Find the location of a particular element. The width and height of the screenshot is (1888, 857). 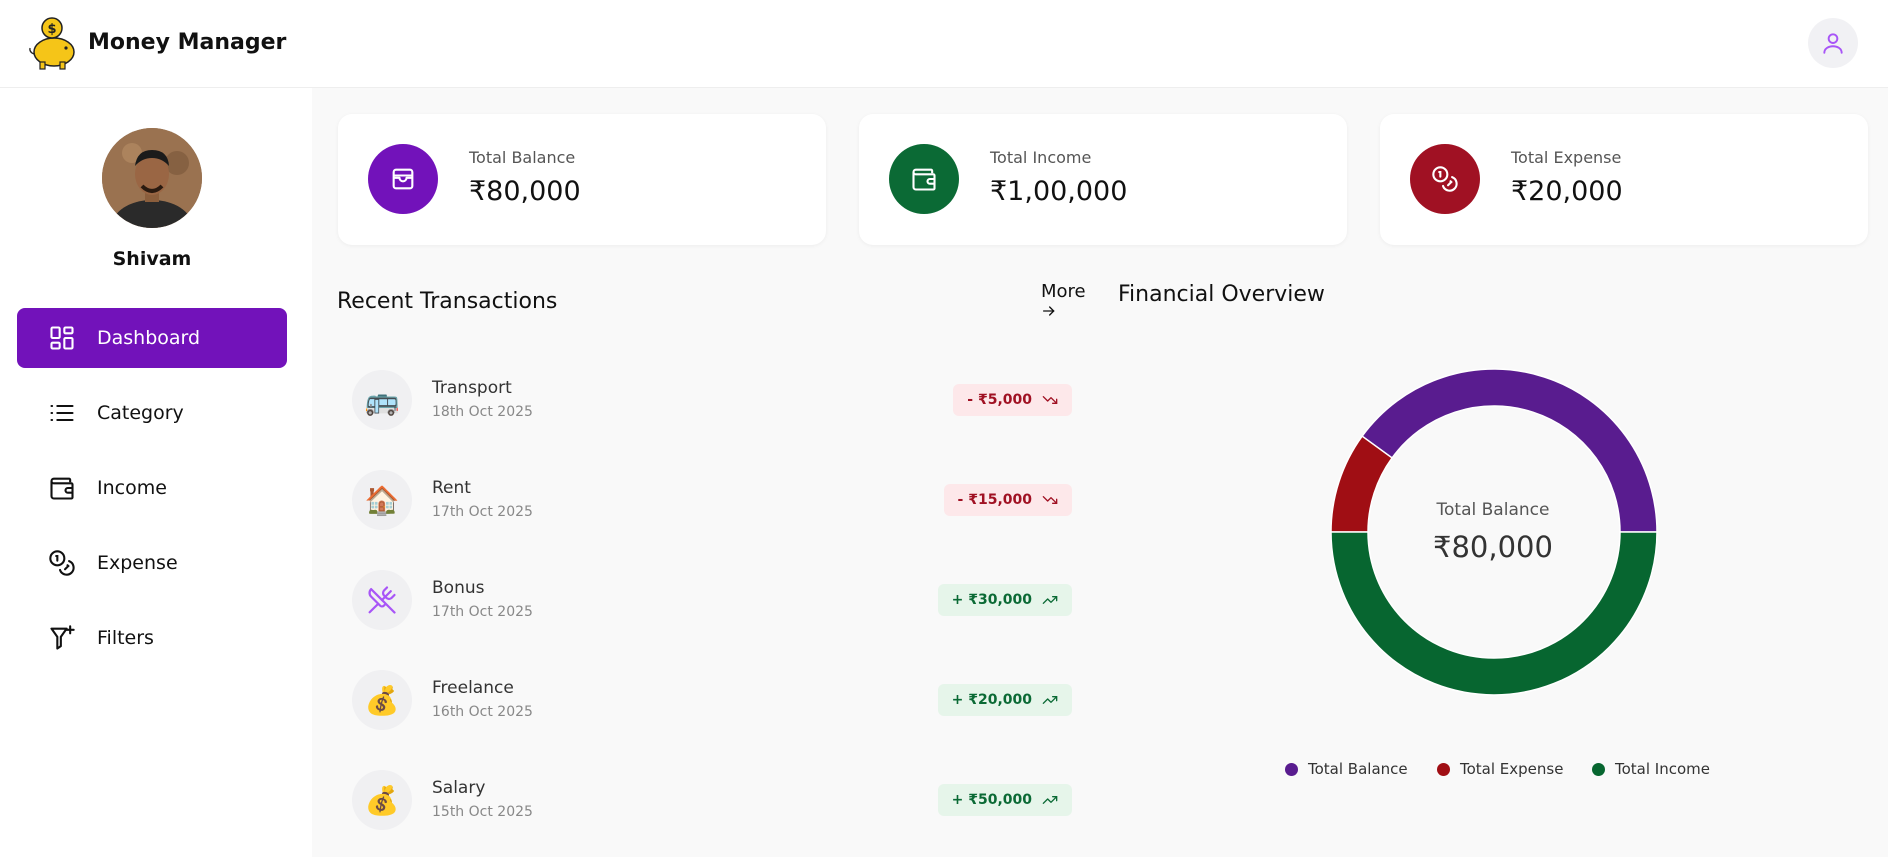

transaction-date: 18th Oct 2025 is located at coordinates (482, 412).